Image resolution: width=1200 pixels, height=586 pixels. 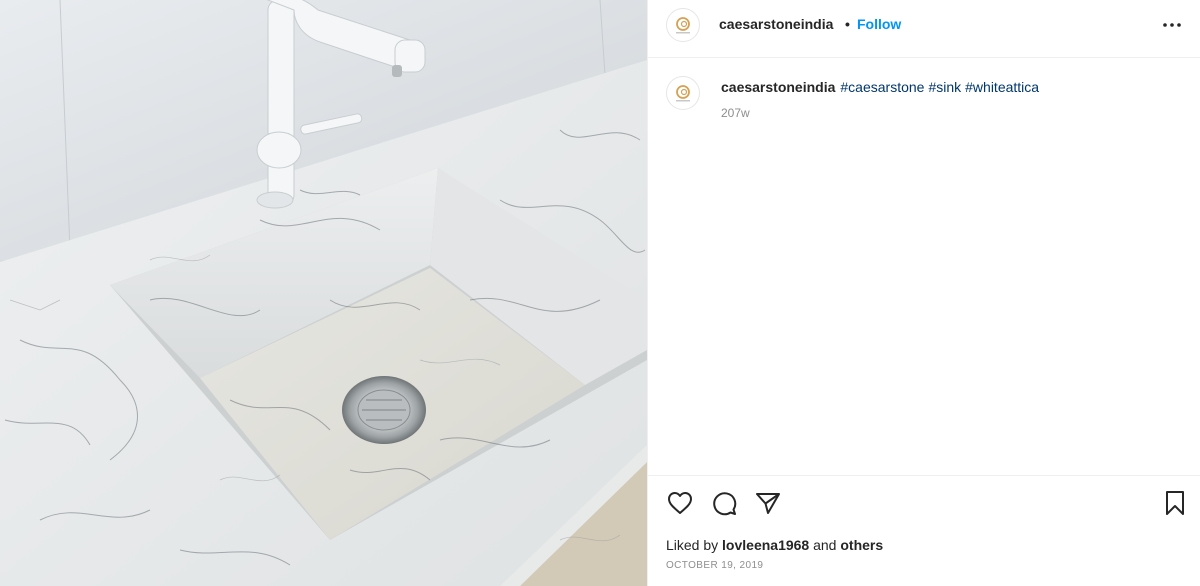 What do you see at coordinates (924, 503) in the screenshot?
I see `action-bar` at bounding box center [924, 503].